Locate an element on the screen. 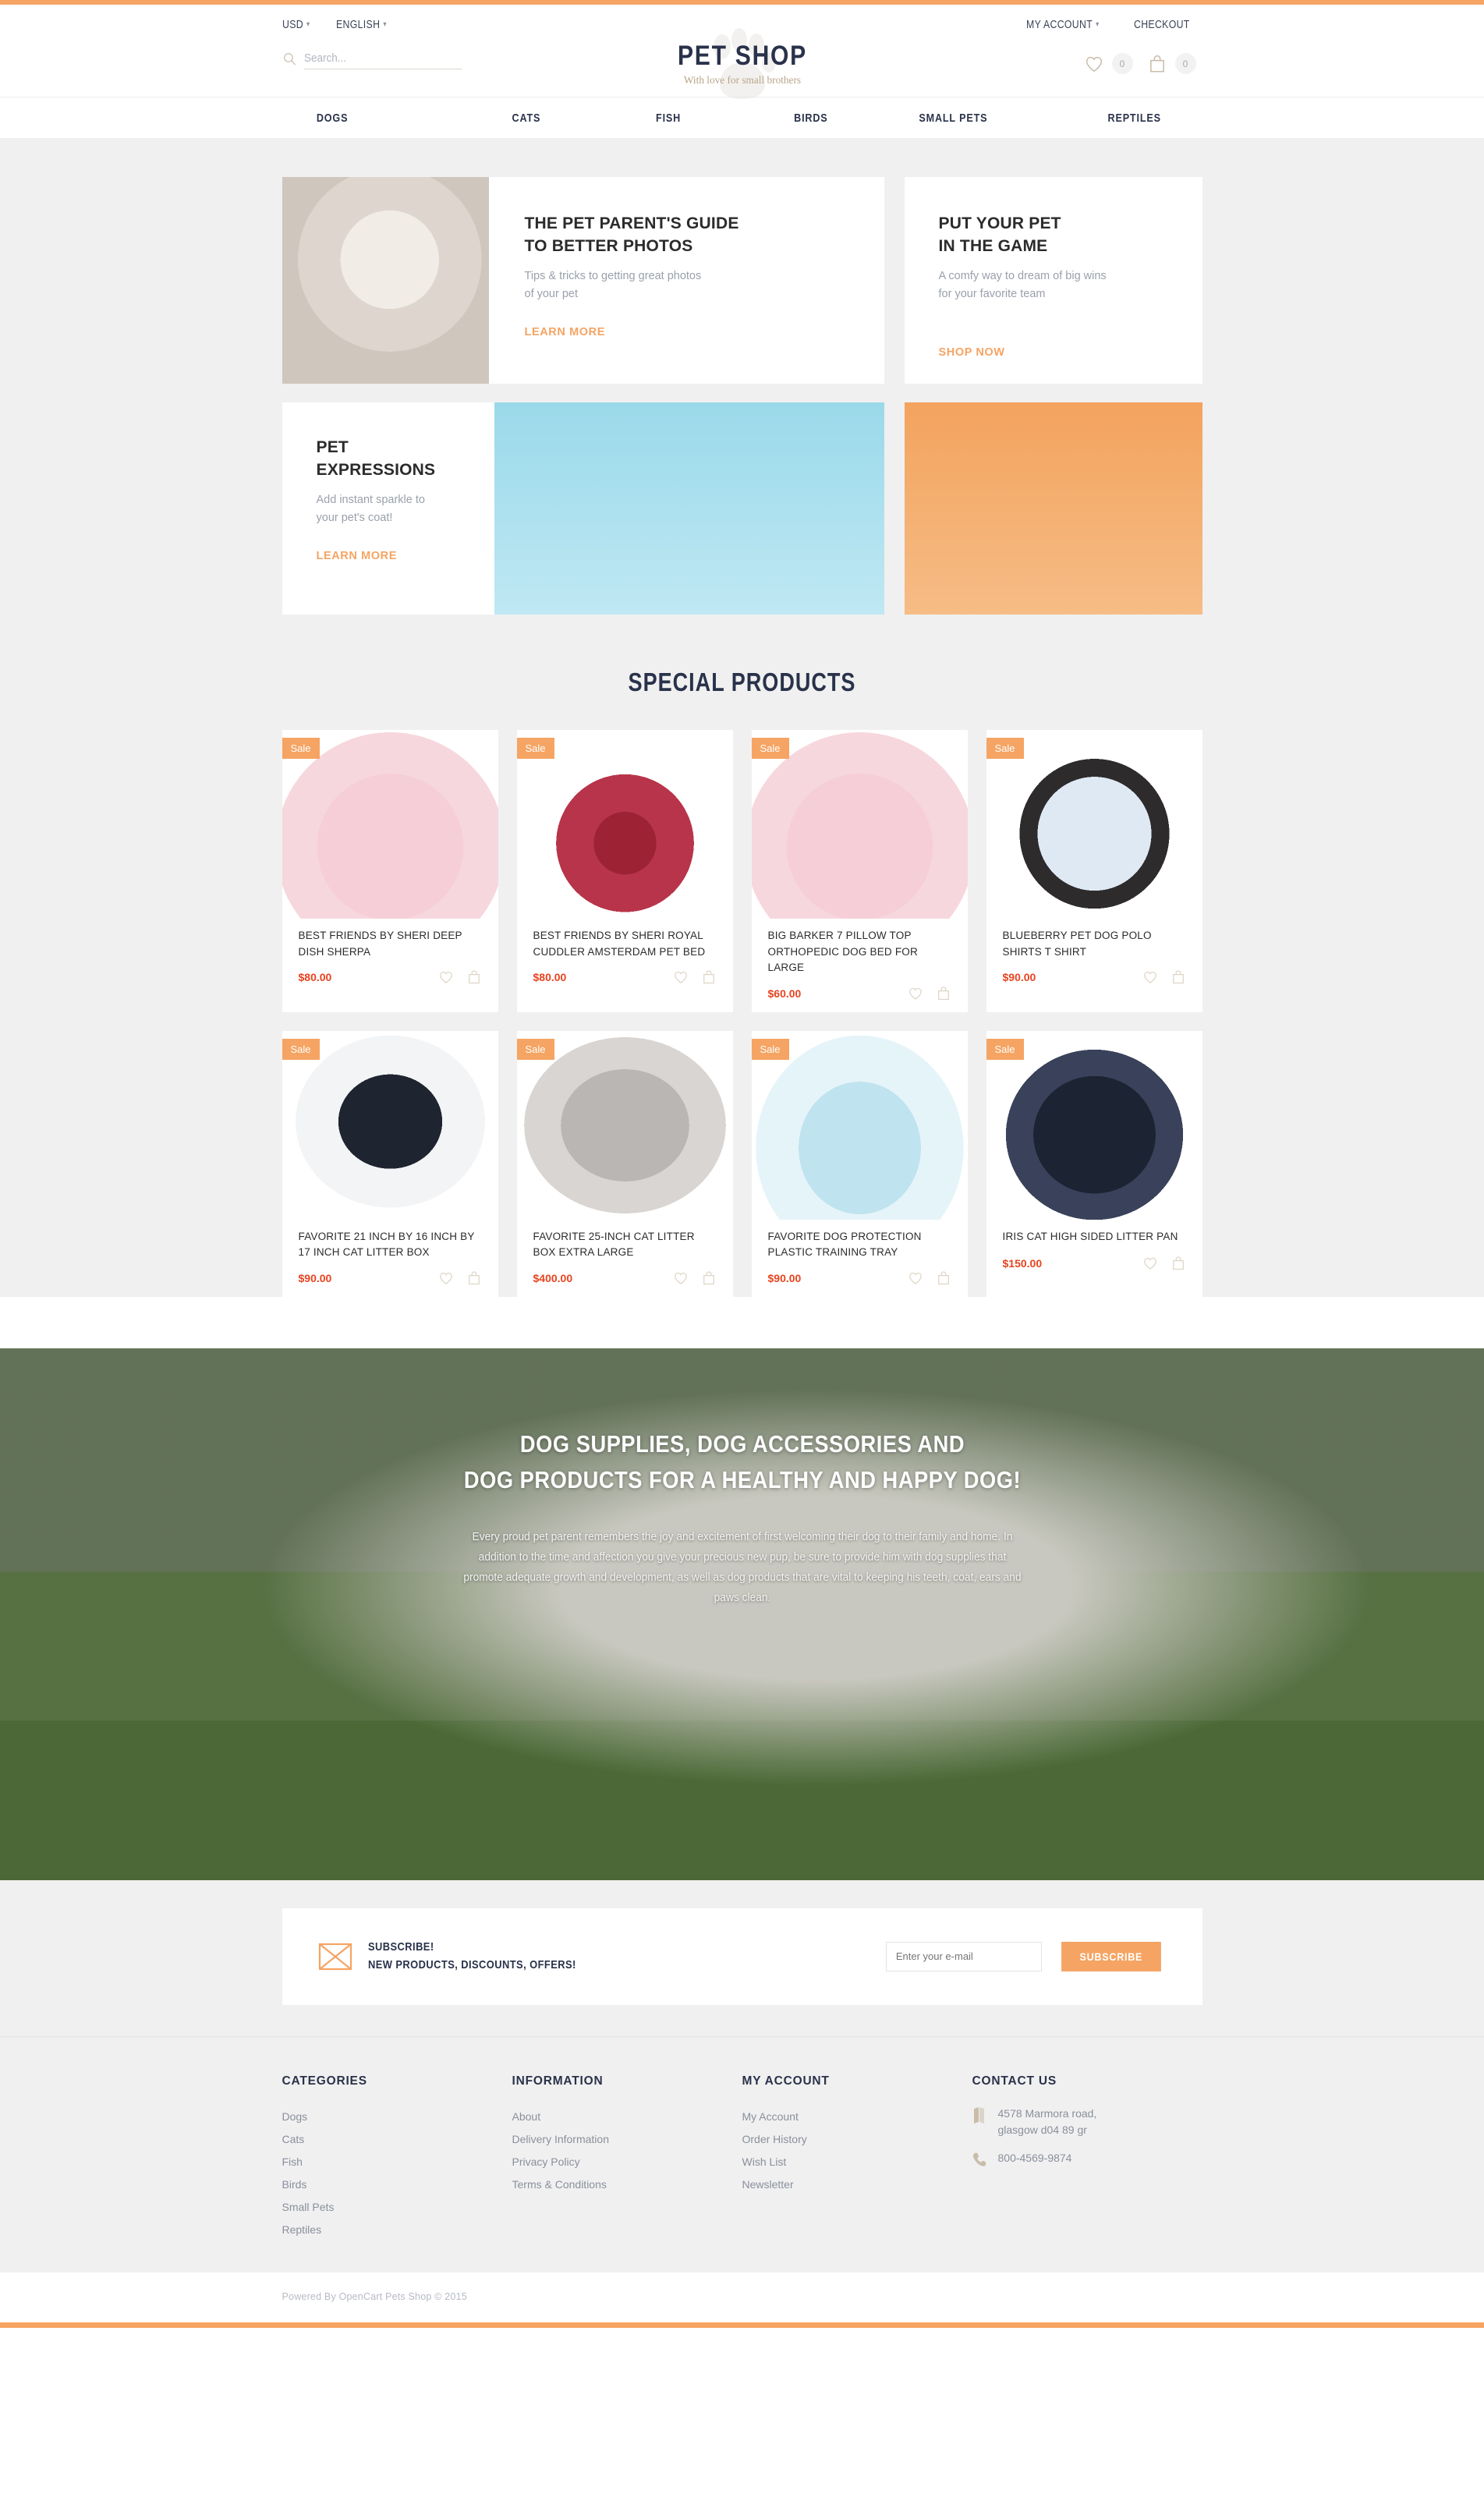  banner-text-line1: Add instant sparkle to is located at coordinates (370, 500).